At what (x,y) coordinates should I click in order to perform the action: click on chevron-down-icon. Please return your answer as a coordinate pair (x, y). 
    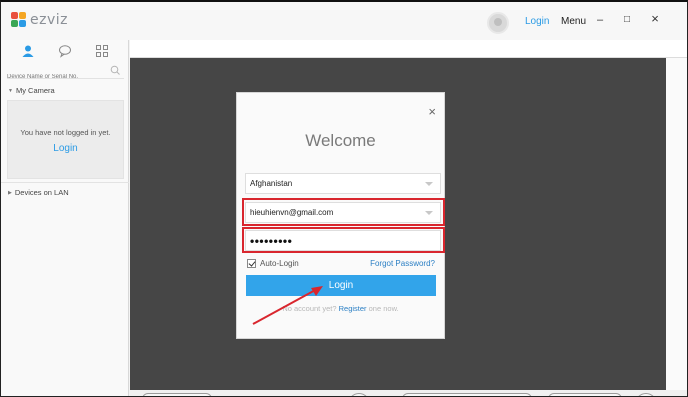
    Looking at the image, I should click on (429, 184).